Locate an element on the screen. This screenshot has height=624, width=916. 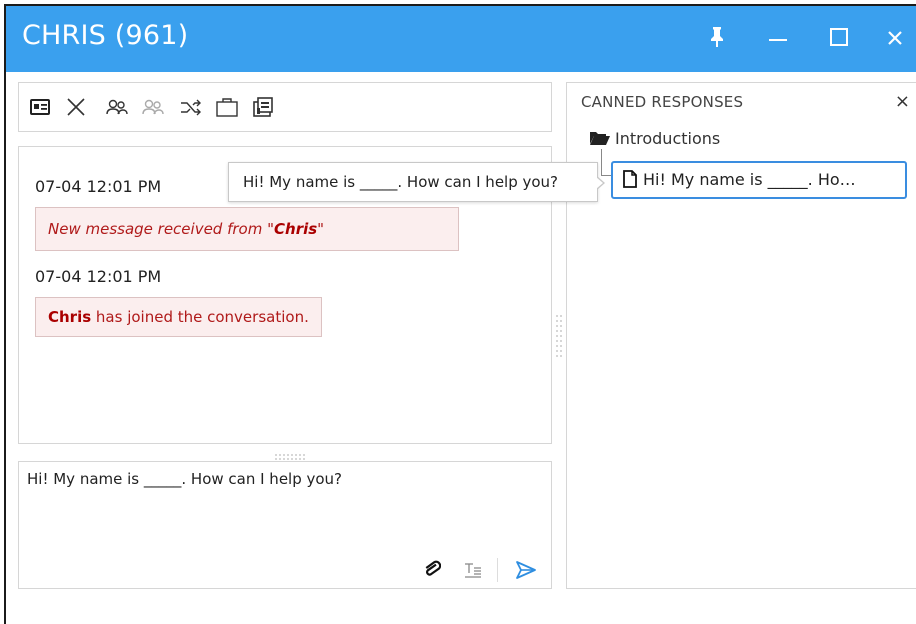
briefcase-icon is located at coordinates (228, 109).